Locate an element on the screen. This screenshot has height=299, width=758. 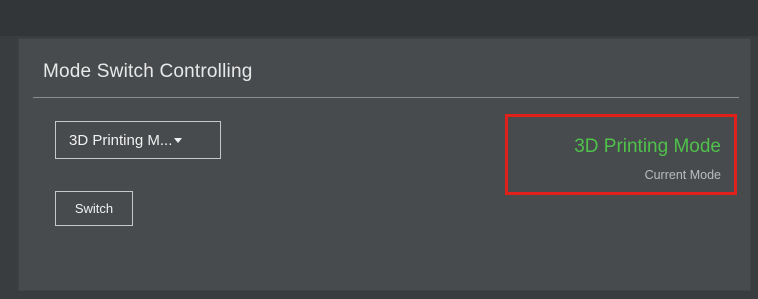
current-mode-value: 3D Printing Mode is located at coordinates (647, 146).